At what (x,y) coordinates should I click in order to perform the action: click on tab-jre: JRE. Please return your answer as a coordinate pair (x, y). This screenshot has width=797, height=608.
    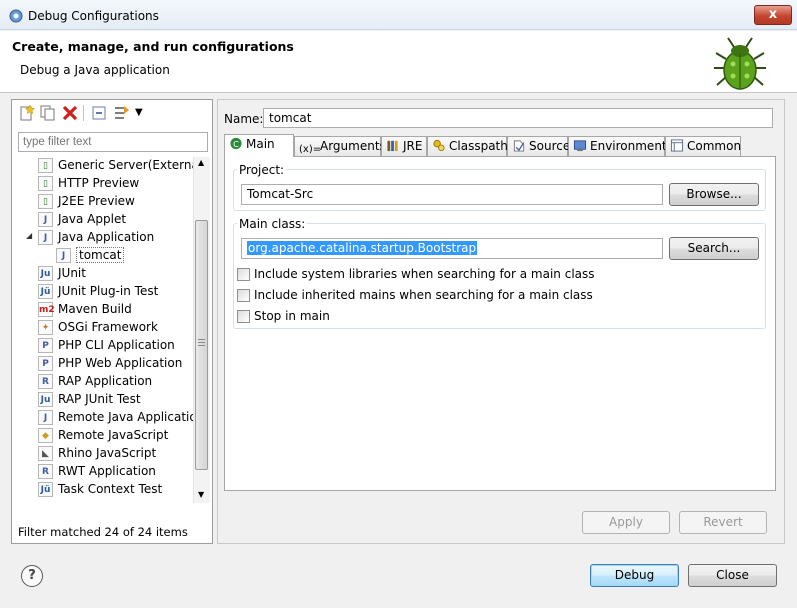
    Looking at the image, I should click on (404, 146).